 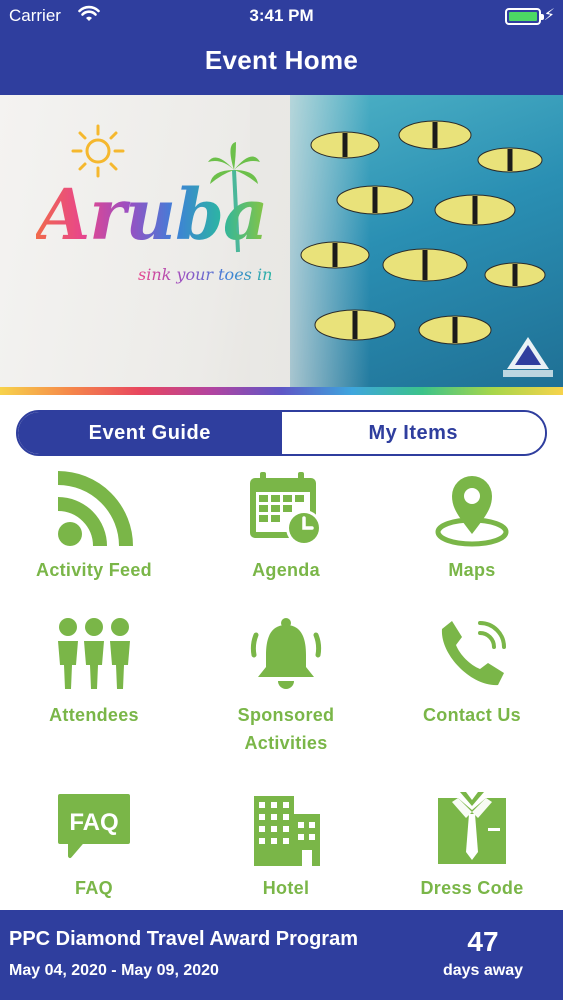 What do you see at coordinates (98, 151) in the screenshot?
I see `sun-icon` at bounding box center [98, 151].